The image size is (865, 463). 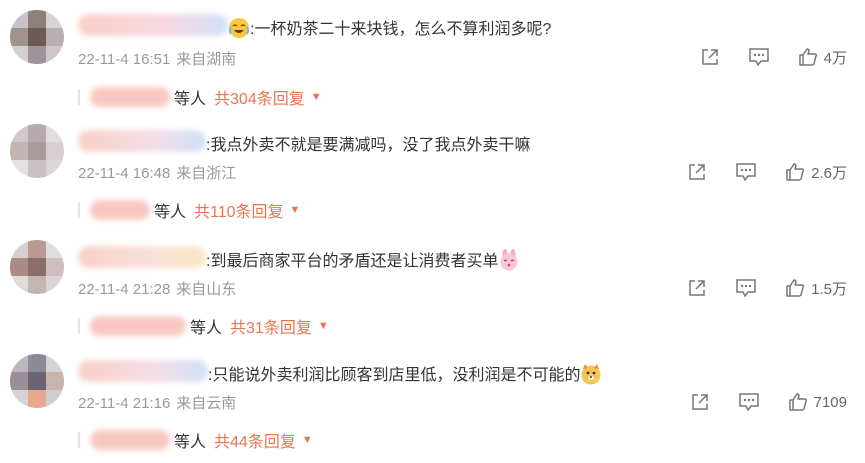 I want to click on reply-summary: 等人 共31条回复 ▼, so click(x=203, y=326).